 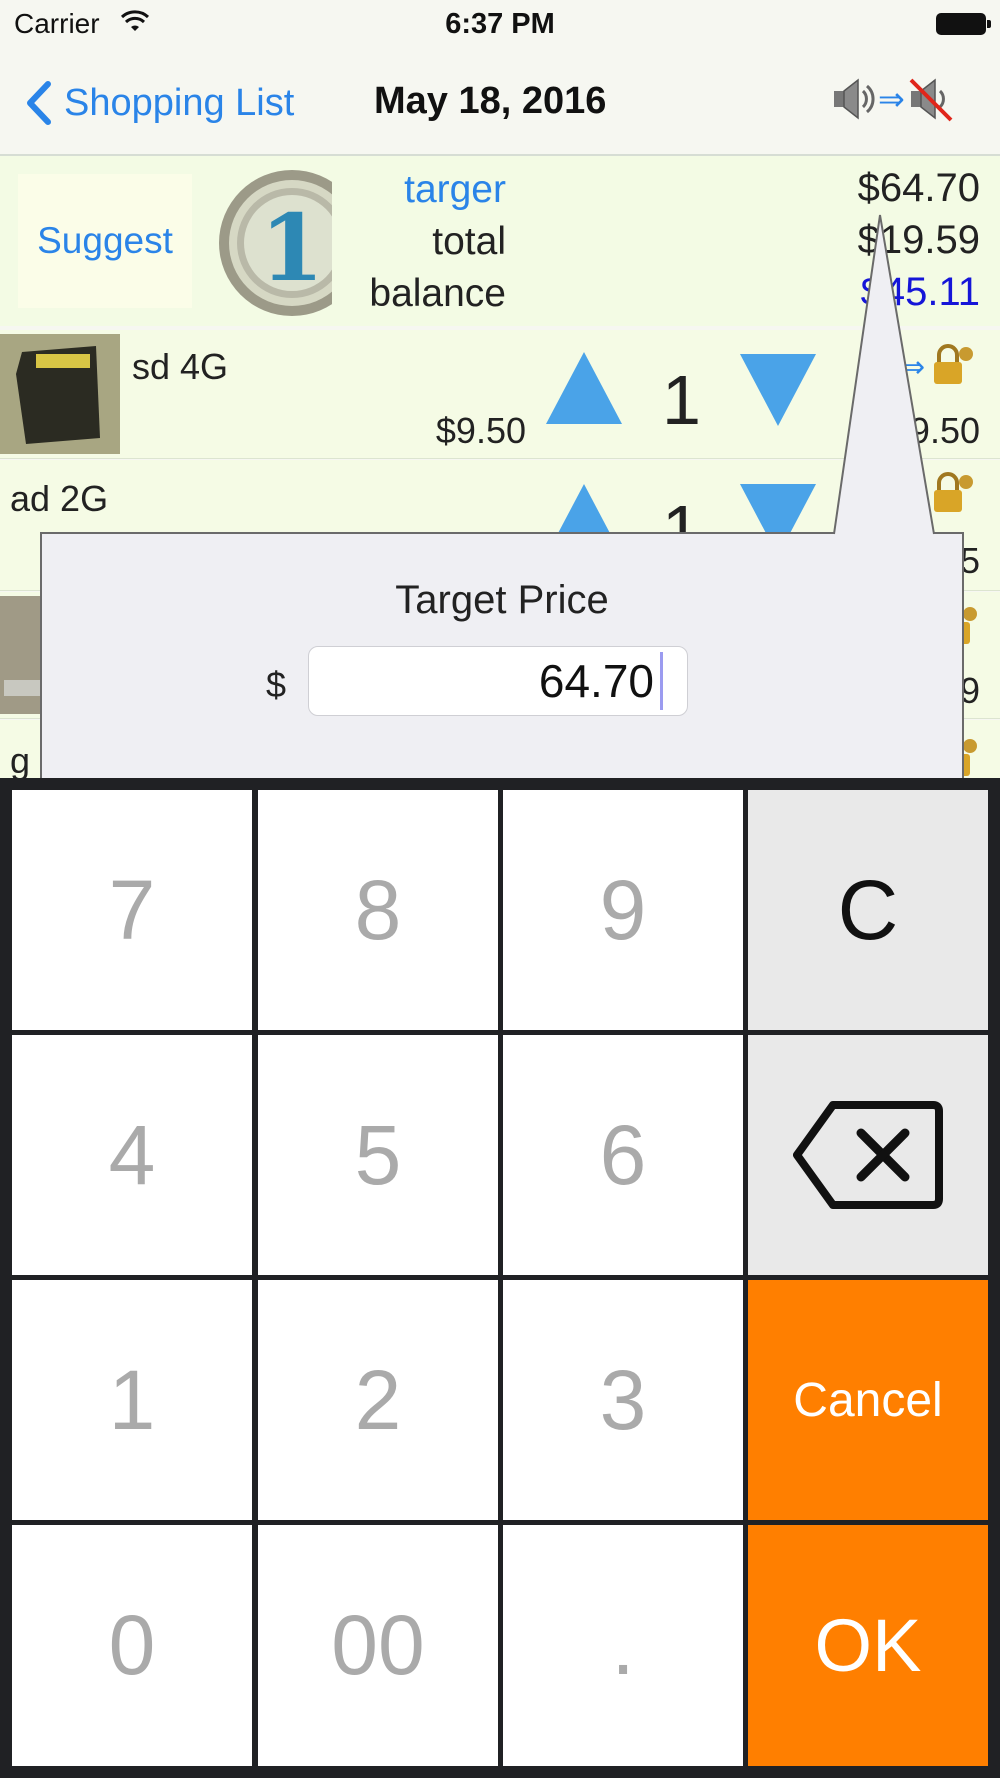 I want to click on balance-value: $45.11, so click(x=920, y=292).